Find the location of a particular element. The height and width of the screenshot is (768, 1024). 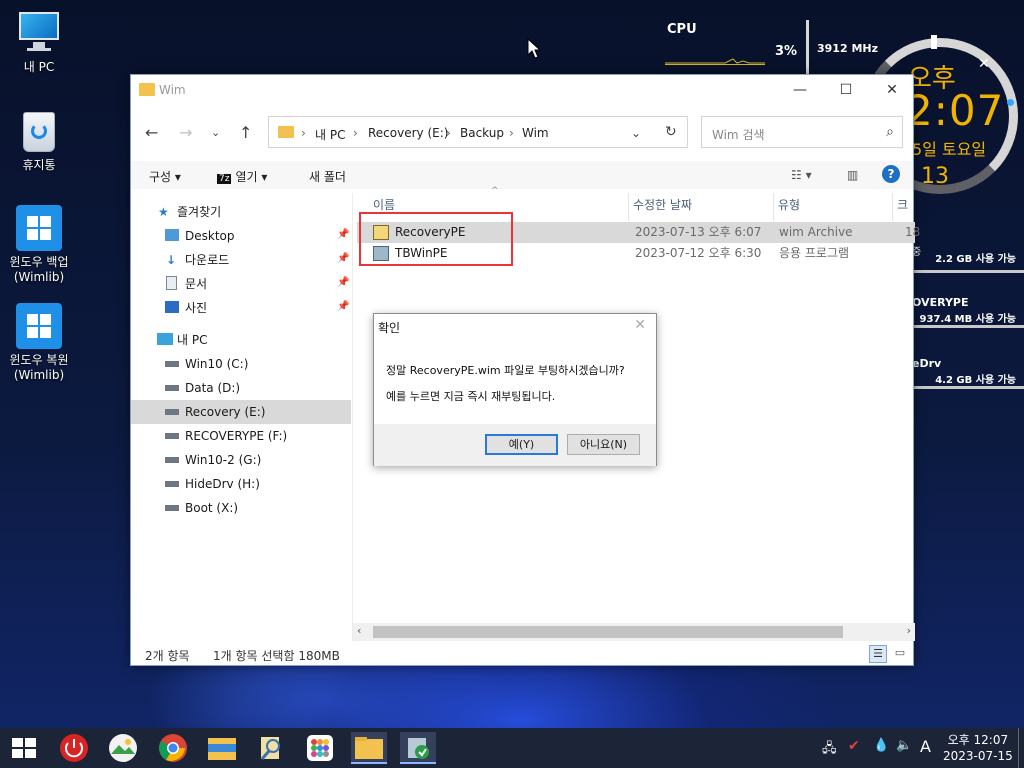

desktop-icon-windows-backup: 윈도우 백업 (Wimlib) is located at coordinates (39, 245).